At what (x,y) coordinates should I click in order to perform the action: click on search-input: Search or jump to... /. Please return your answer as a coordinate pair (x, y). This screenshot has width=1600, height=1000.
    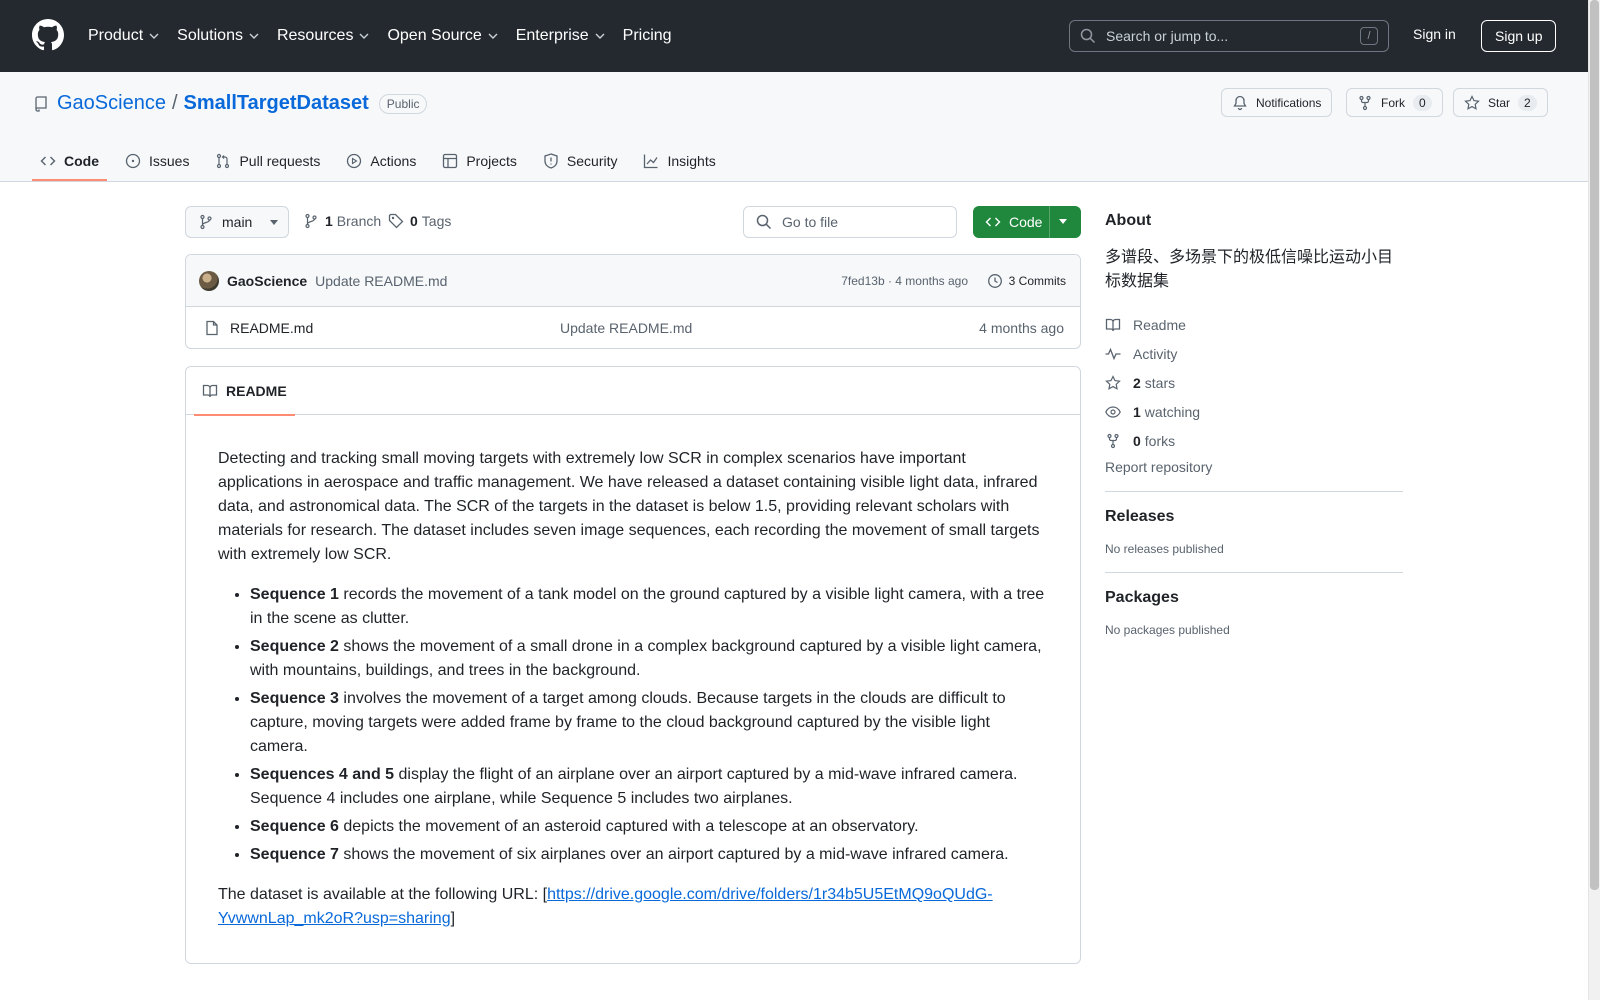
    Looking at the image, I should click on (1229, 36).